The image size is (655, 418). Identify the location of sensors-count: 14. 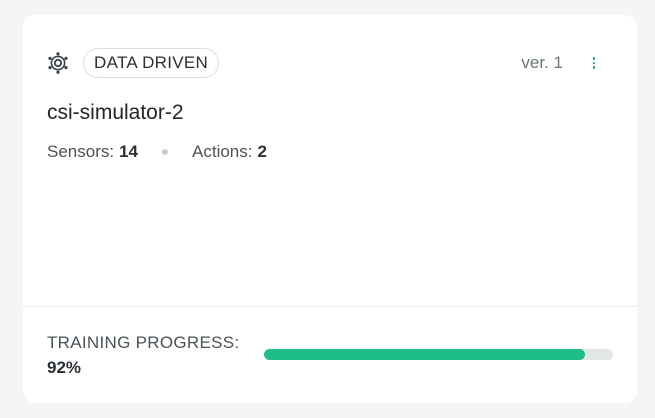
(129, 151).